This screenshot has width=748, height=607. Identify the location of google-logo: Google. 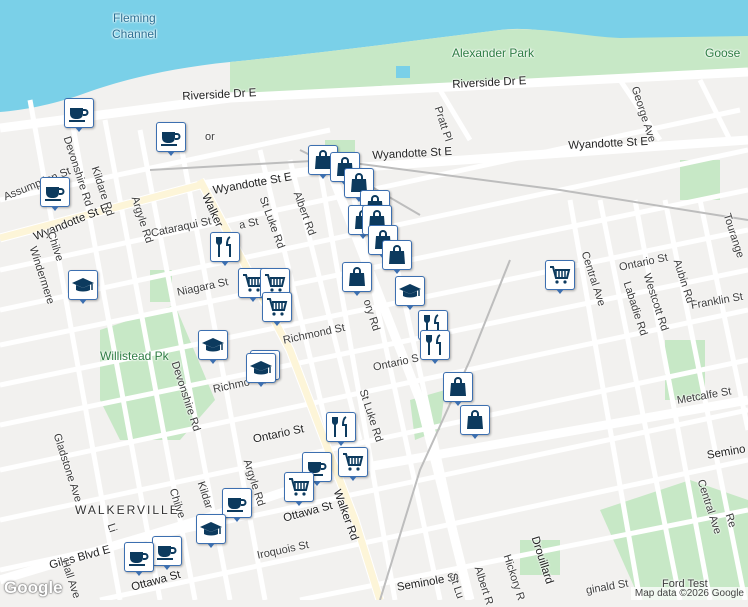
(33, 587).